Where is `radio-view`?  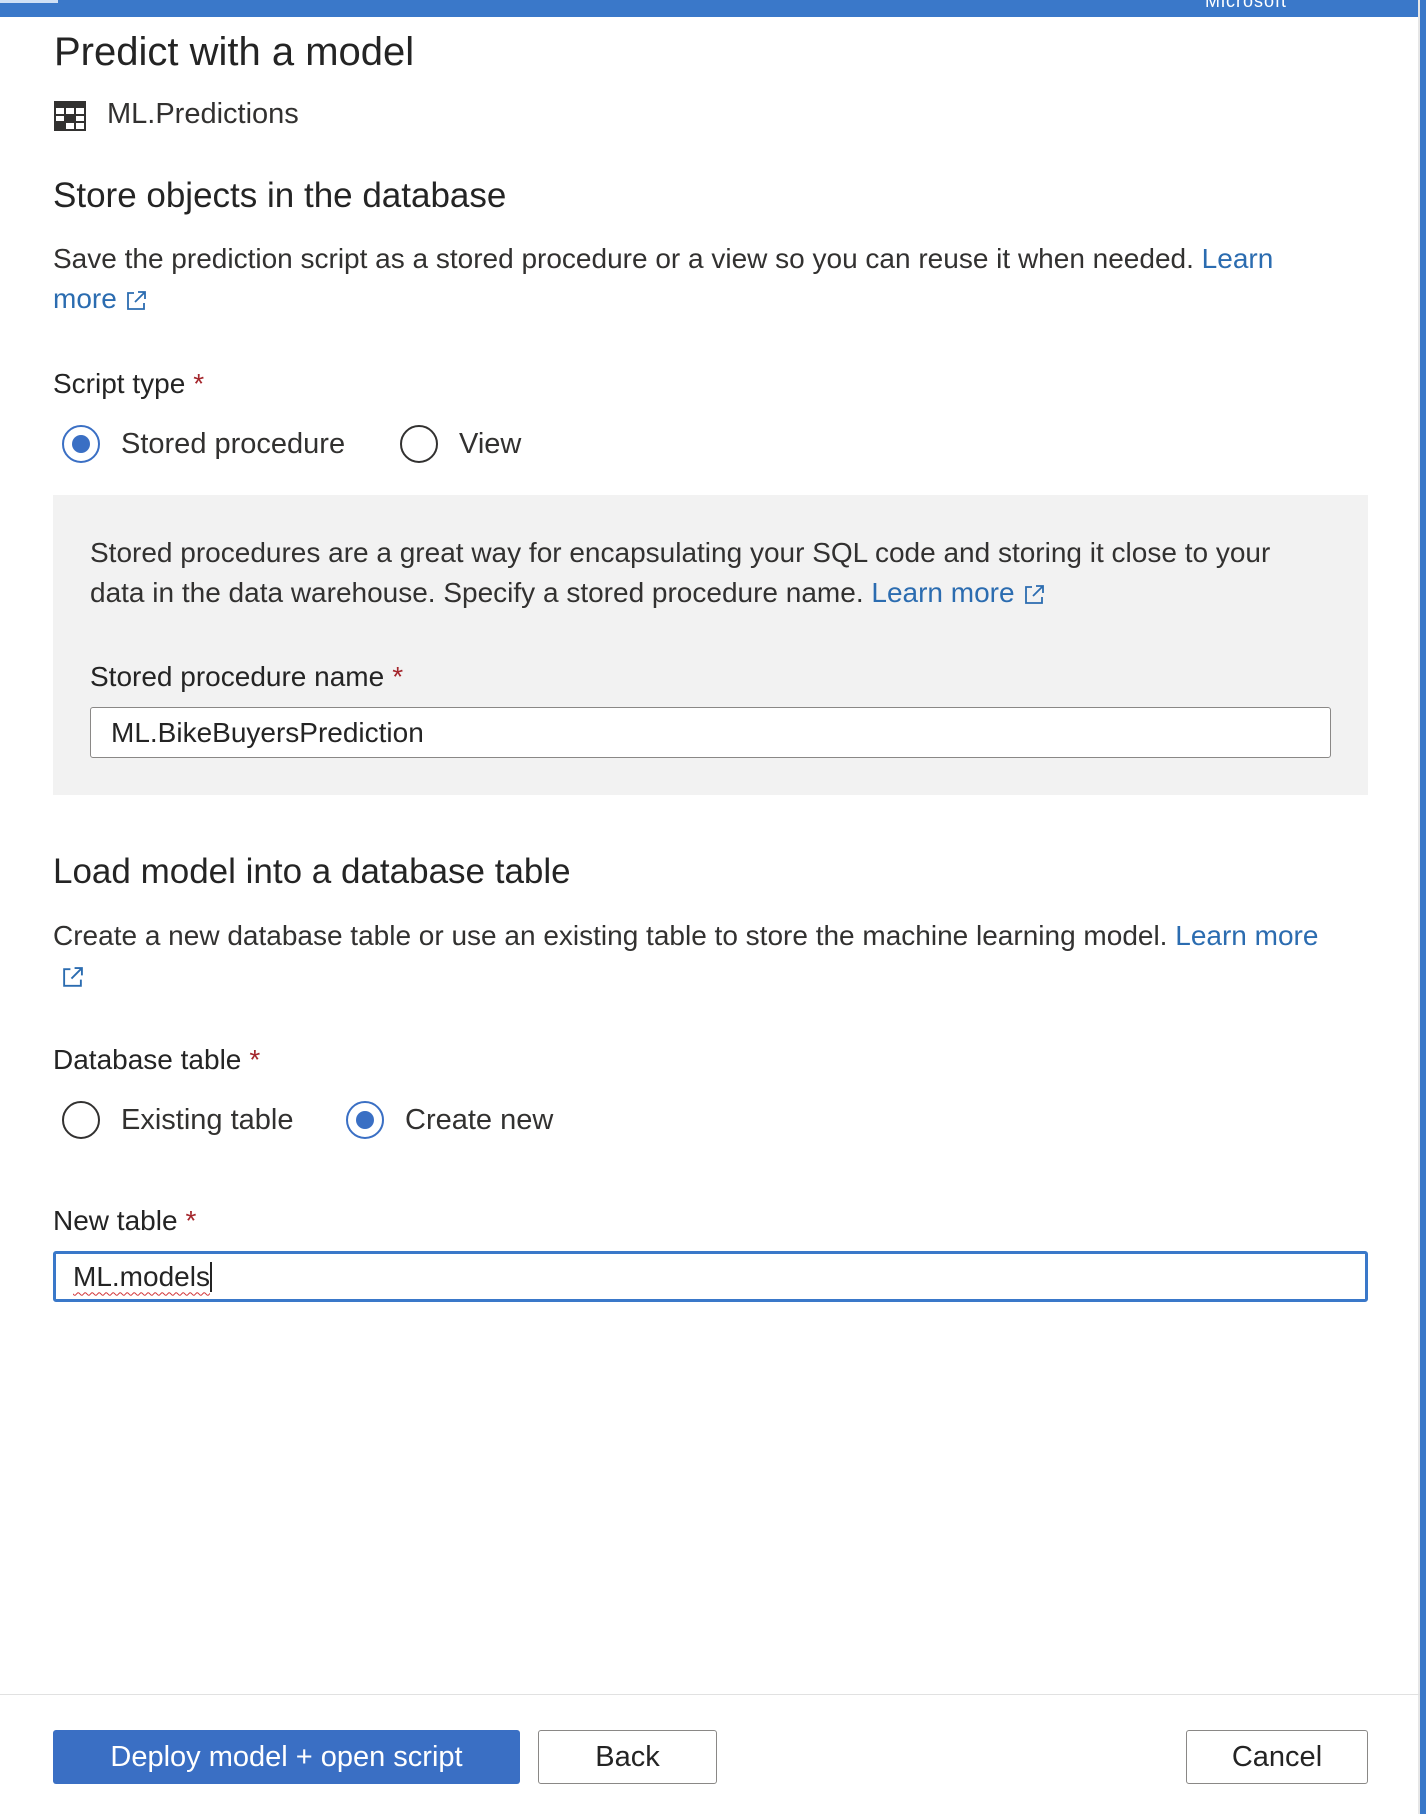
radio-view is located at coordinates (419, 444).